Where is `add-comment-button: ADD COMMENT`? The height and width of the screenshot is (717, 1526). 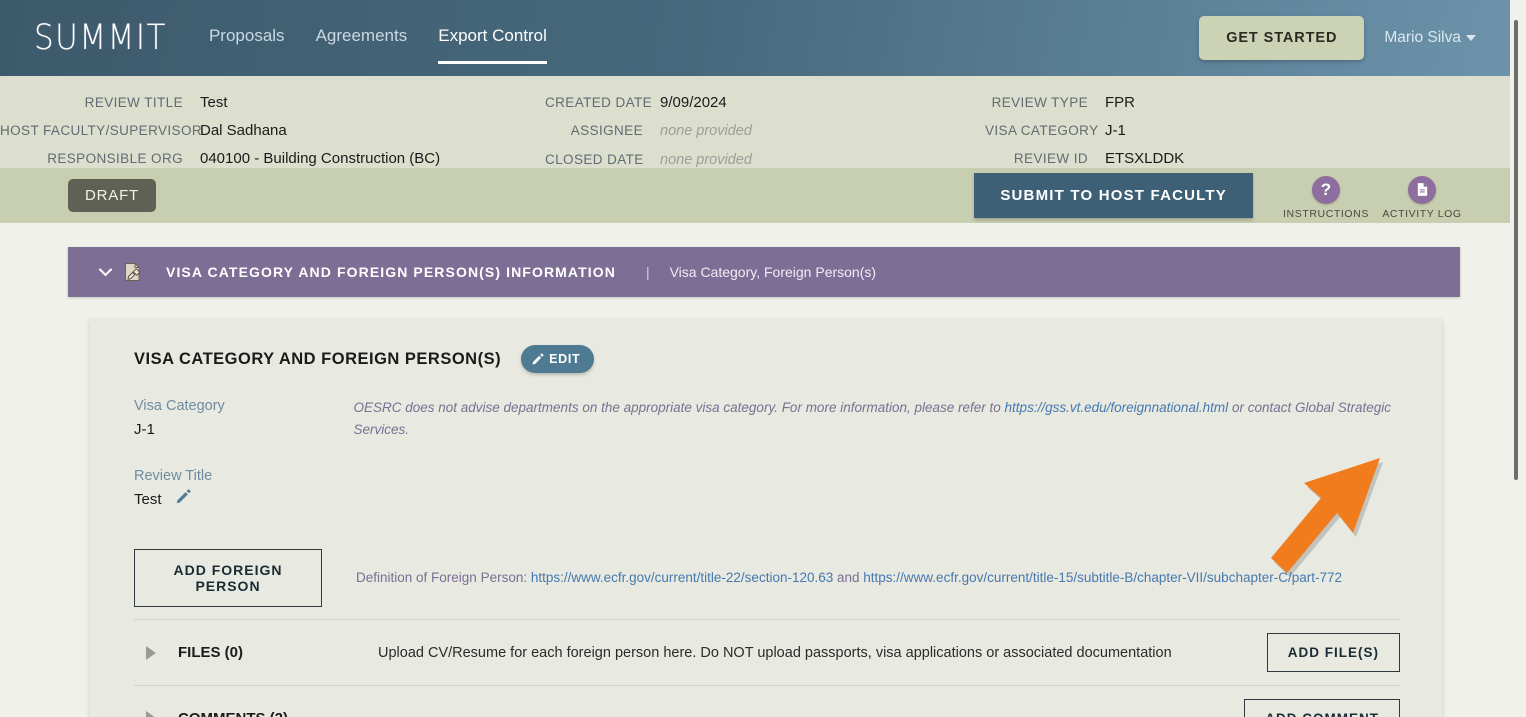 add-comment-button: ADD COMMENT is located at coordinates (1322, 707).